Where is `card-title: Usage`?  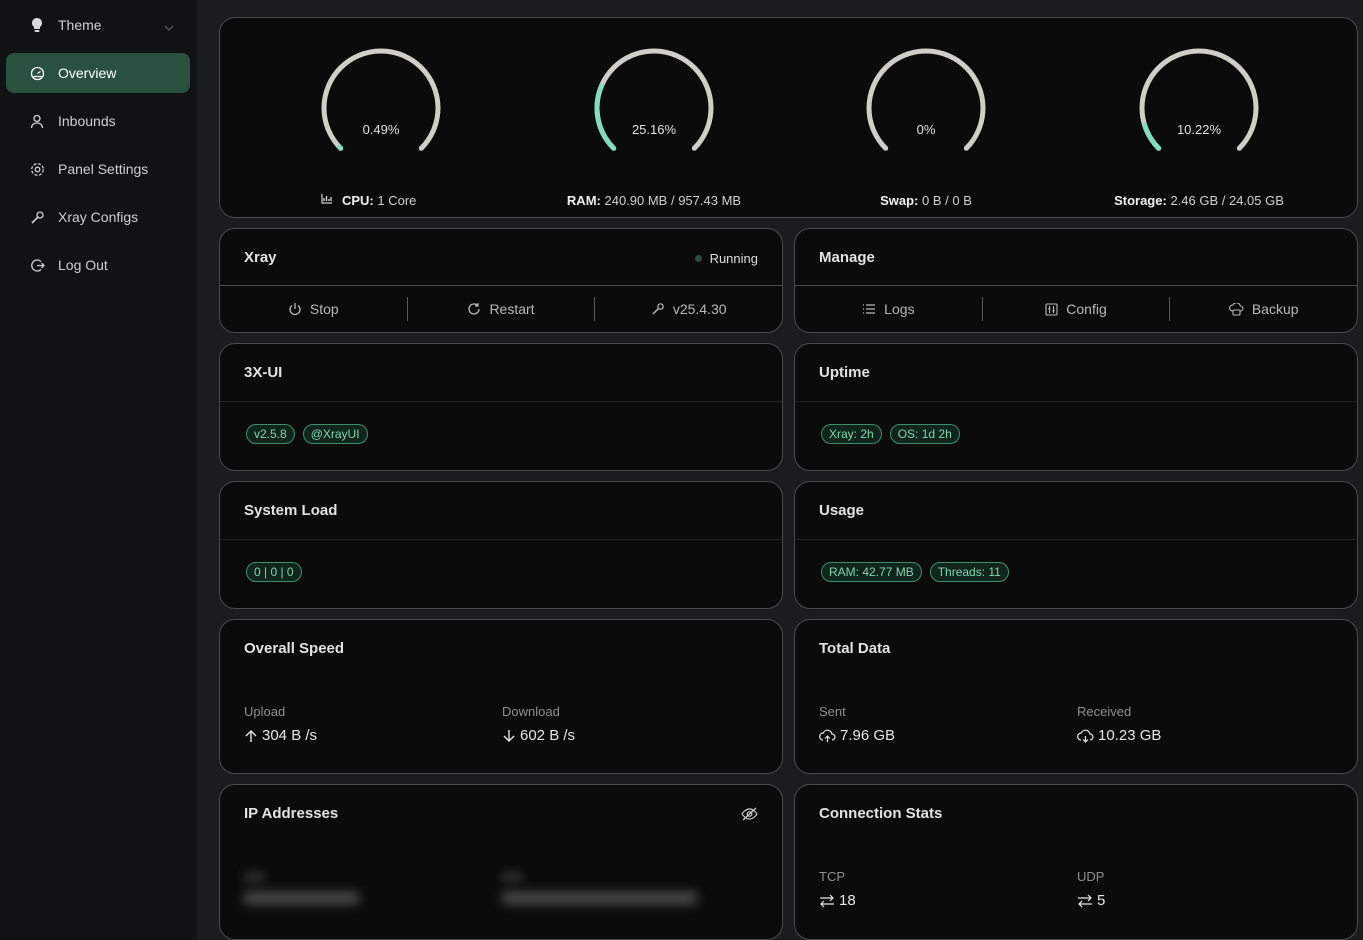
card-title: Usage is located at coordinates (842, 510).